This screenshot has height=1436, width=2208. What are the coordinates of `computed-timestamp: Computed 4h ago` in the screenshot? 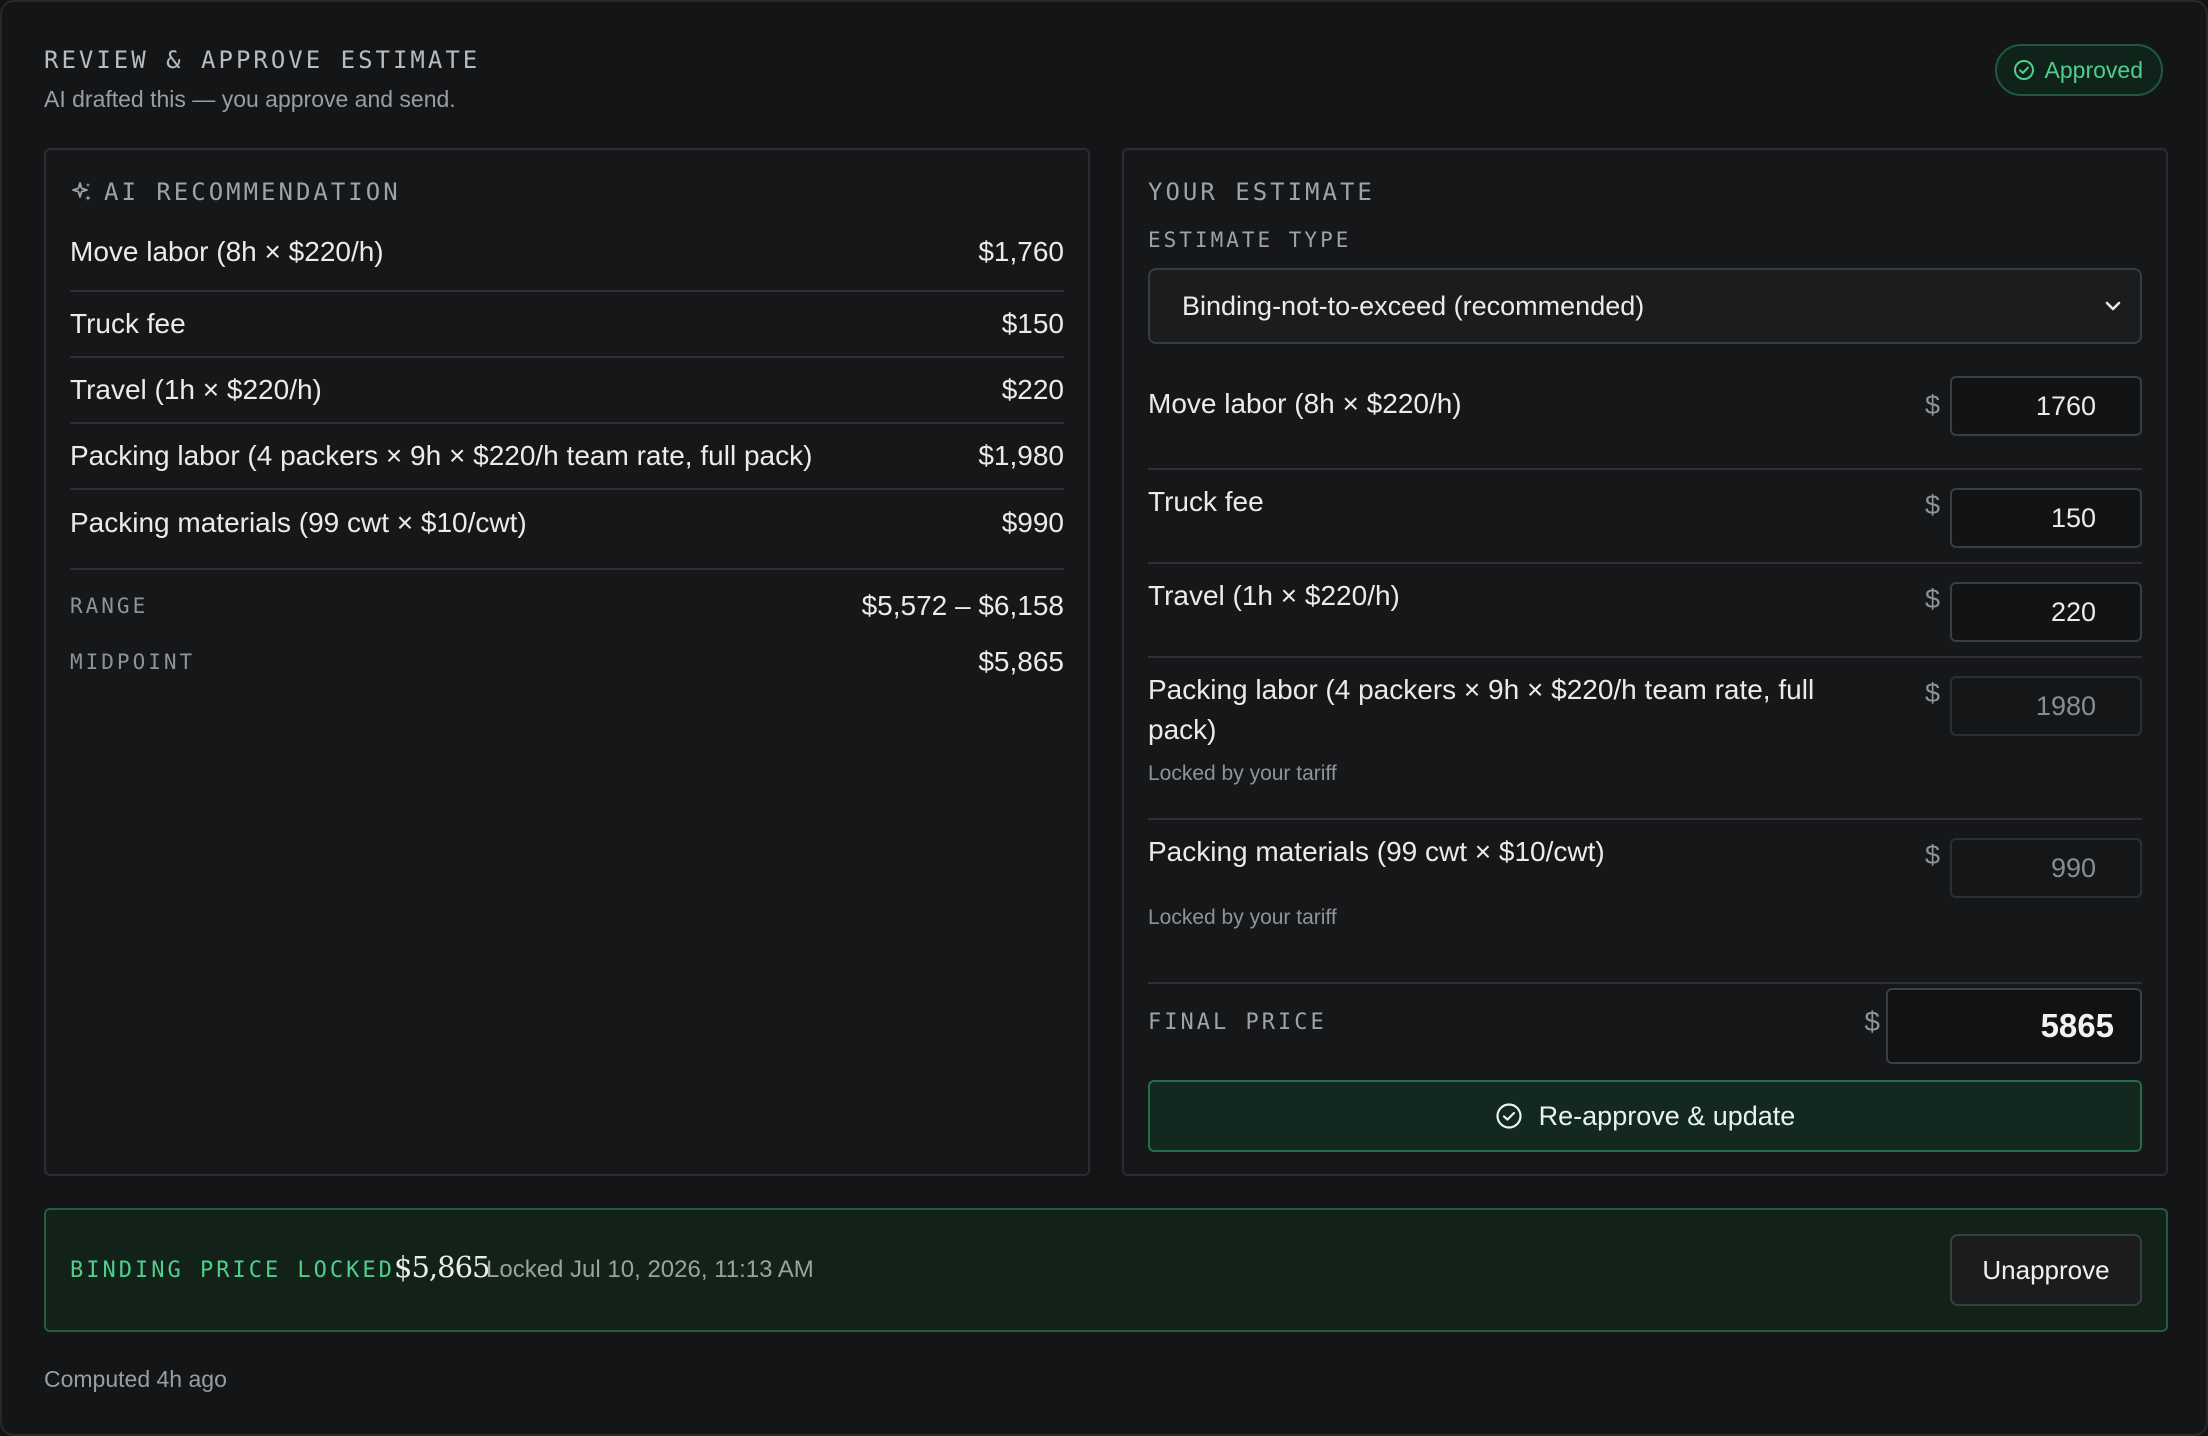 It's located at (135, 1379).